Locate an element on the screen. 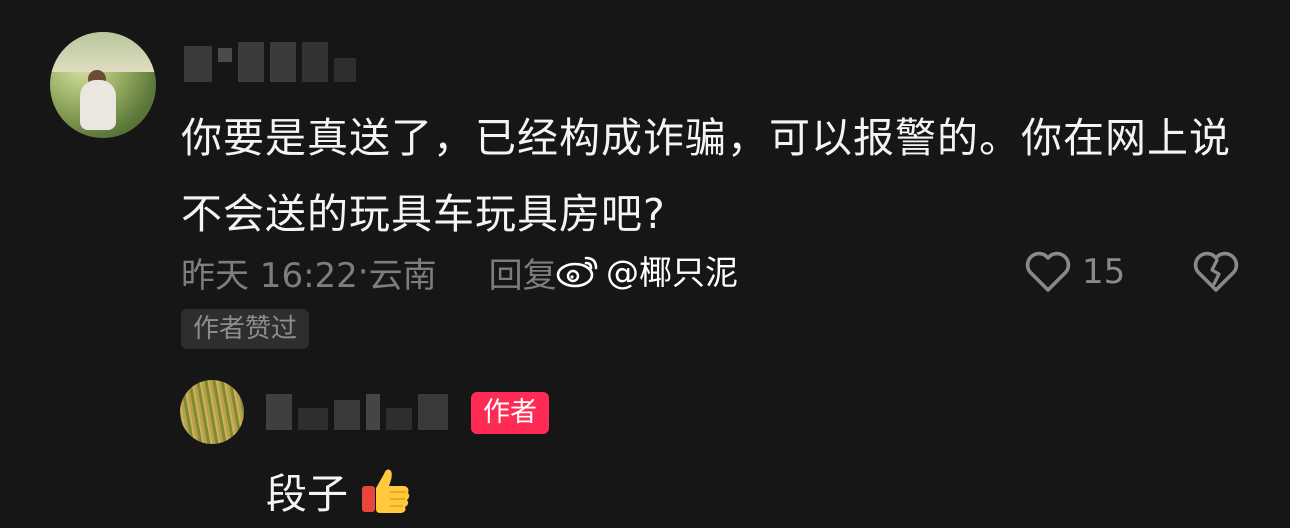 Image resolution: width=1290 pixels, height=528 pixels. weibo-icon is located at coordinates (577, 272).